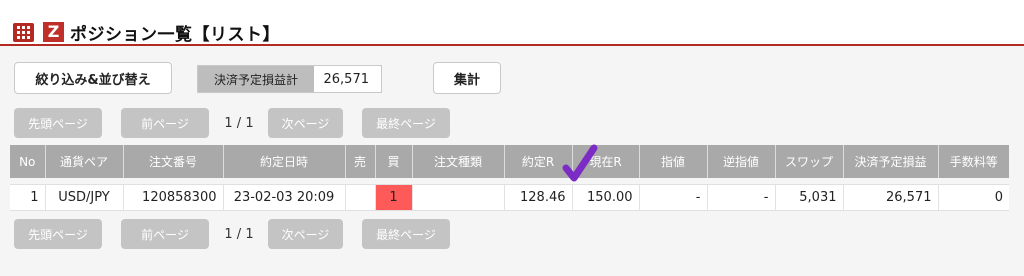 Image resolution: width=1024 pixels, height=276 pixels. I want to click on filter-sort-button: 絞り込み&並び替え, so click(93, 78).